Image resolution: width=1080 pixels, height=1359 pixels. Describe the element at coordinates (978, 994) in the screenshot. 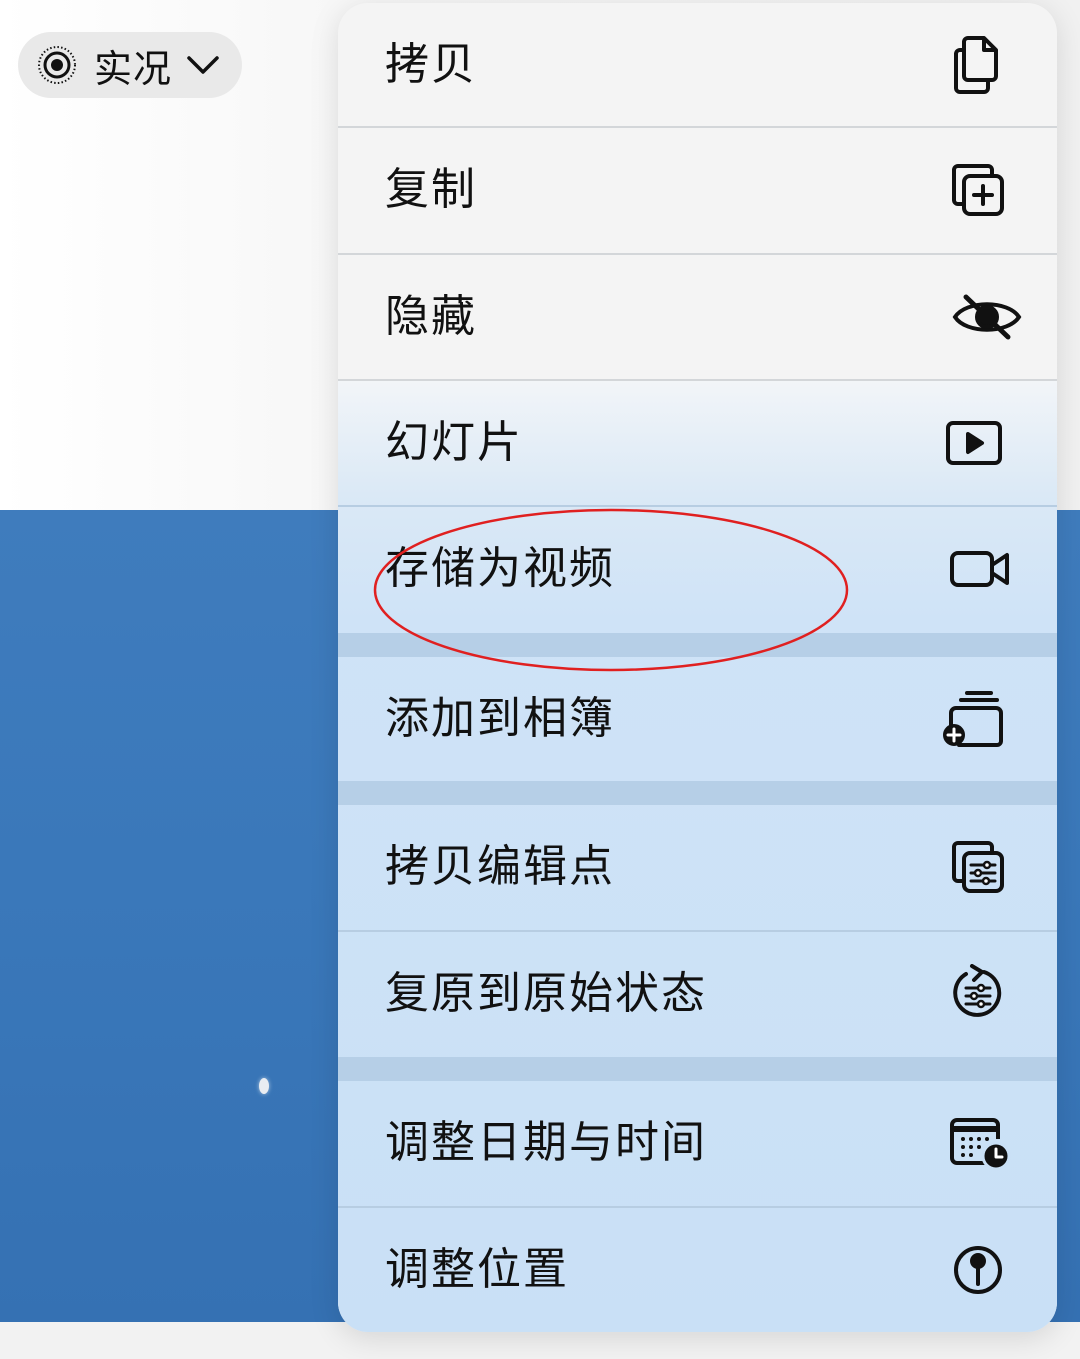

I see `revert-adjustments-icon` at that location.